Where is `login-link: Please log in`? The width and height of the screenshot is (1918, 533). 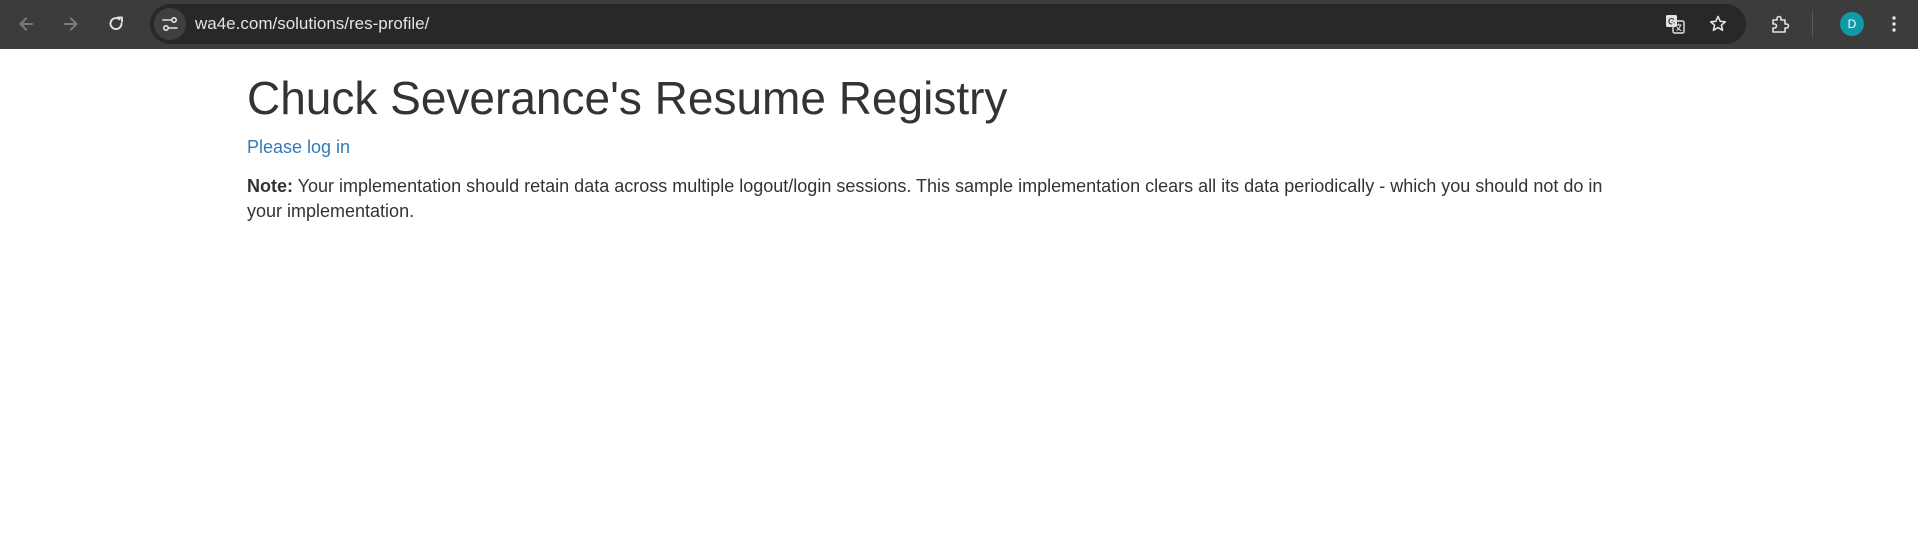 login-link: Please log in is located at coordinates (298, 147).